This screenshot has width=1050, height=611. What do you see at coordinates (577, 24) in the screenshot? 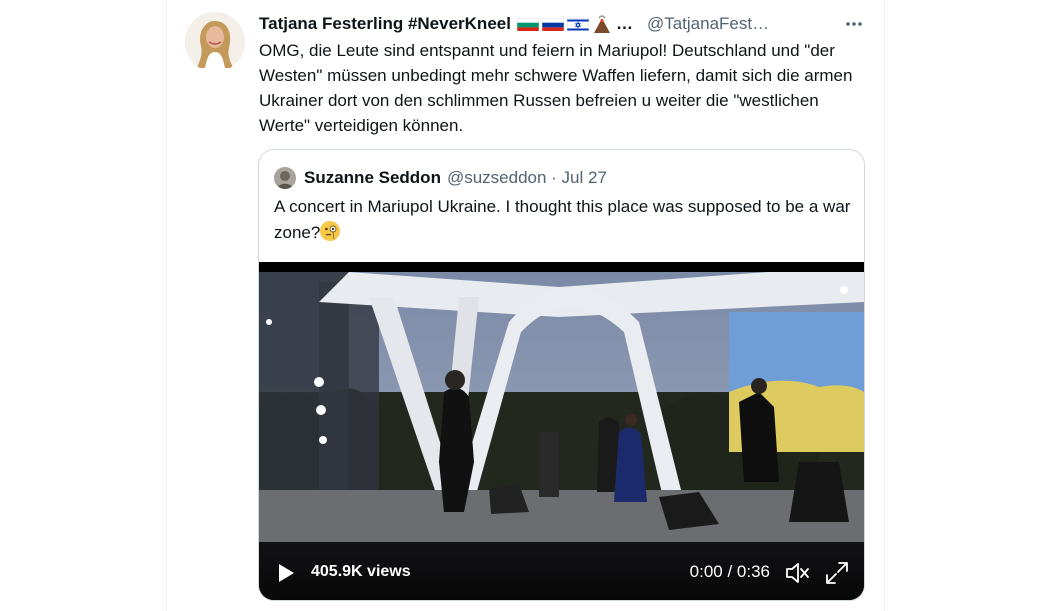
I see `israel-flag-icon` at bounding box center [577, 24].